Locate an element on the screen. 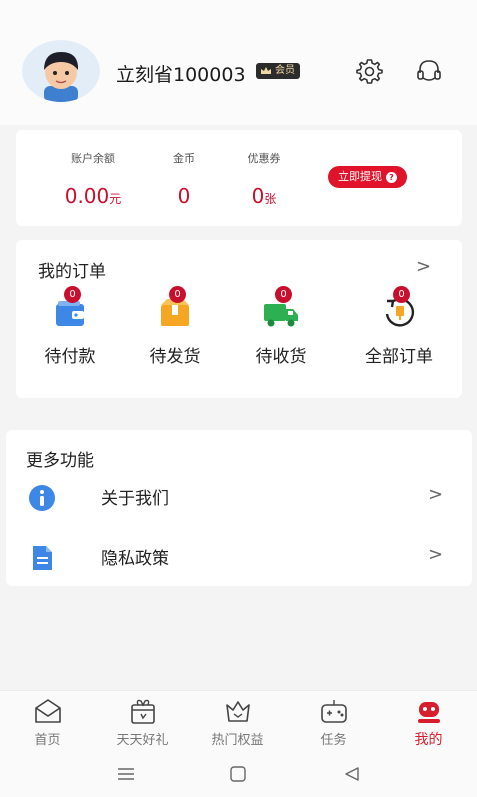 This screenshot has width=477, height=797. withdraw-button: 立即提现 ? is located at coordinates (367, 177).